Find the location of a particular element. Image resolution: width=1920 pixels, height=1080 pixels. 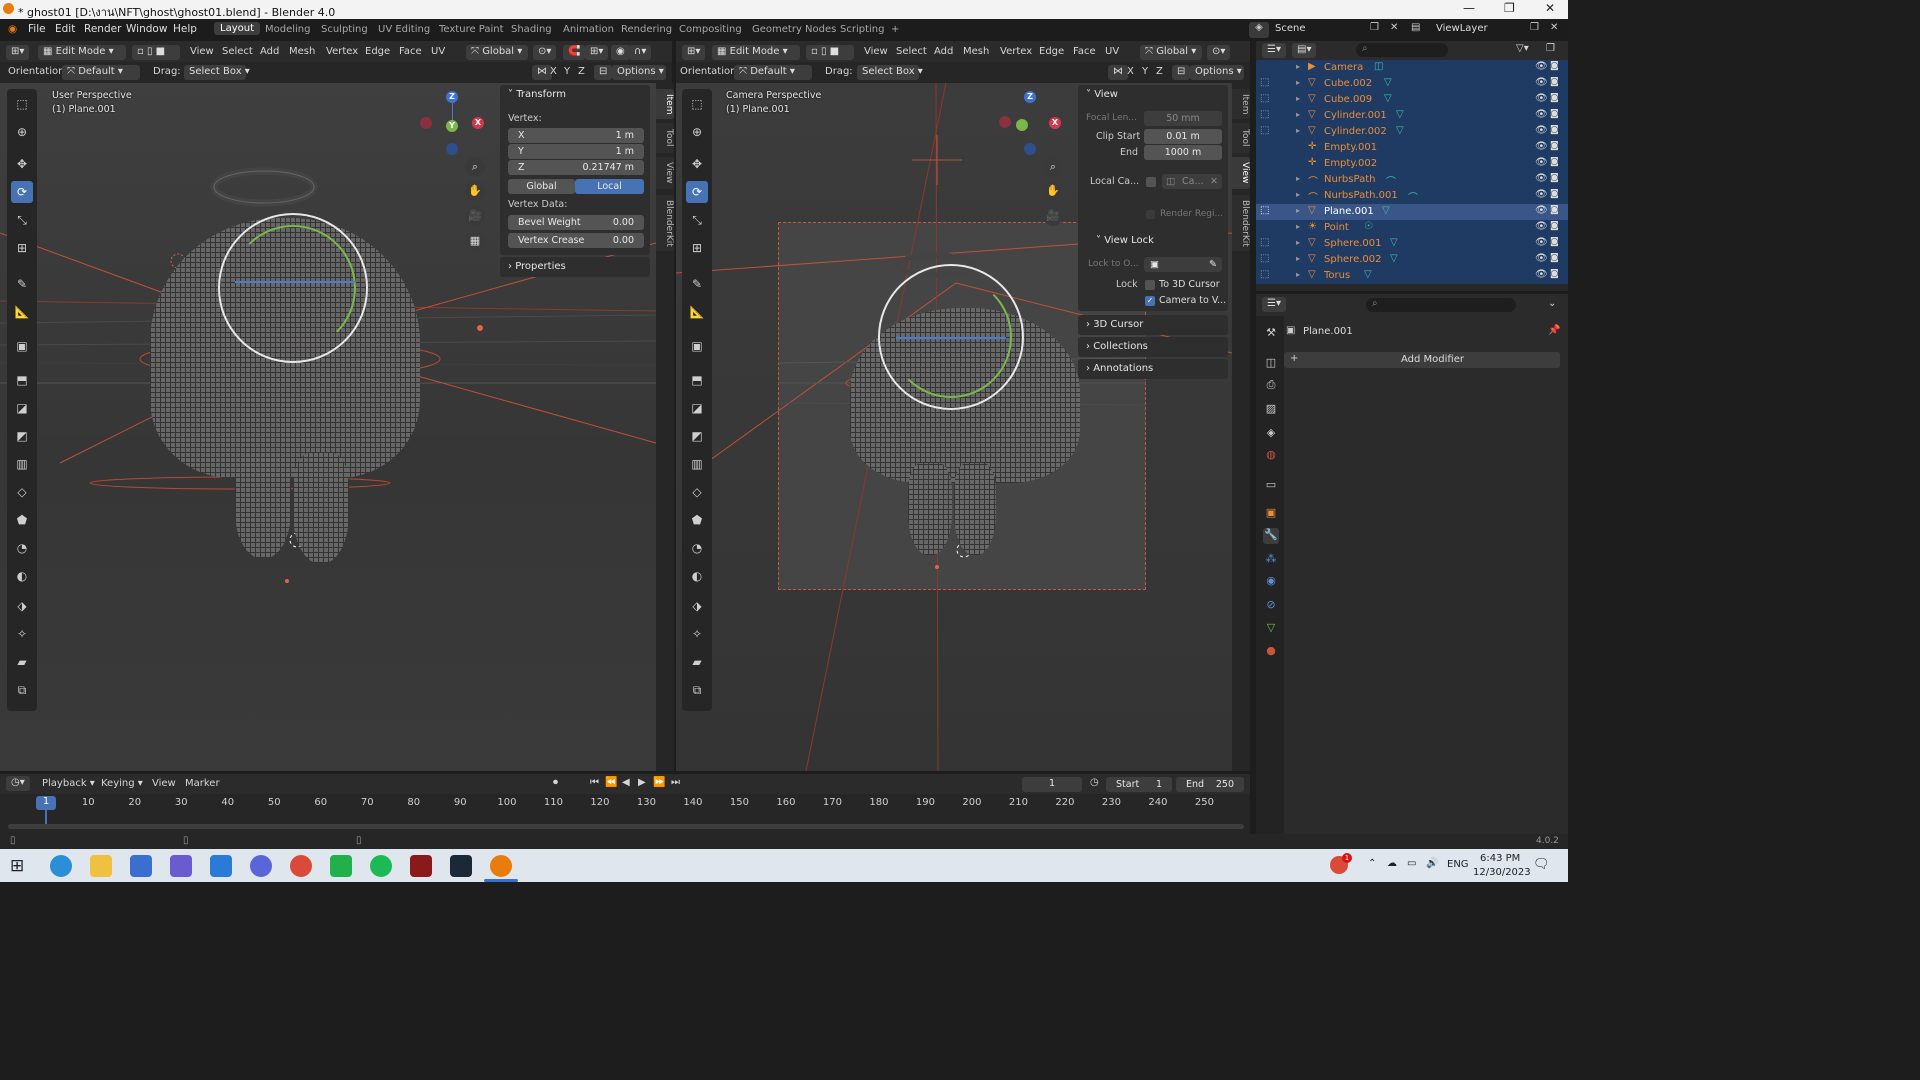

maximize-button: ❐ is located at coordinates (1509, 8).